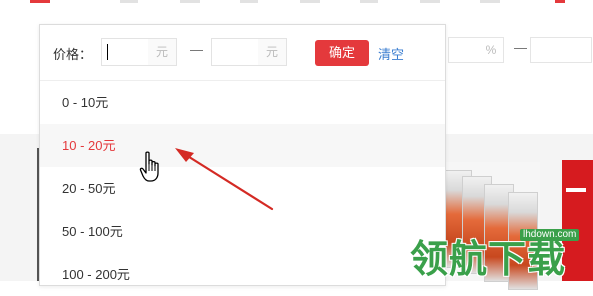 The width and height of the screenshot is (593, 296). Describe the element at coordinates (107, 52) in the screenshot. I see `text-caret` at that location.